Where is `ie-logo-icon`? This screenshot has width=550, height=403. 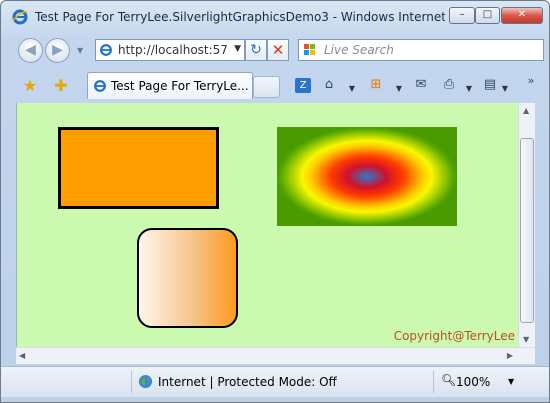
ie-logo-icon is located at coordinates (20, 17).